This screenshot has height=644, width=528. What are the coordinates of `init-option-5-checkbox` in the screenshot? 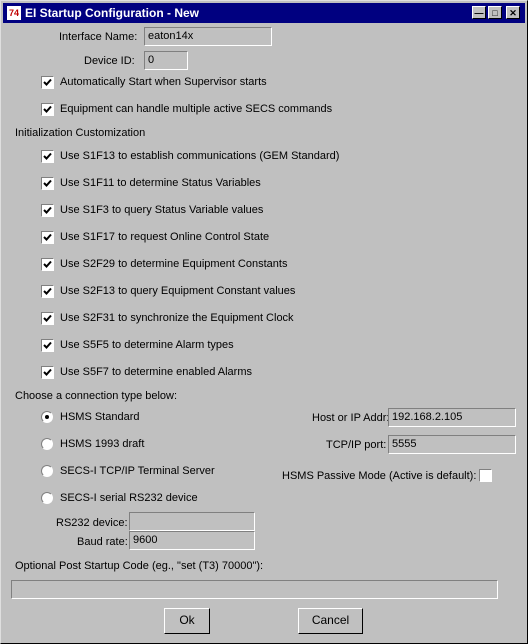 It's located at (47, 264).